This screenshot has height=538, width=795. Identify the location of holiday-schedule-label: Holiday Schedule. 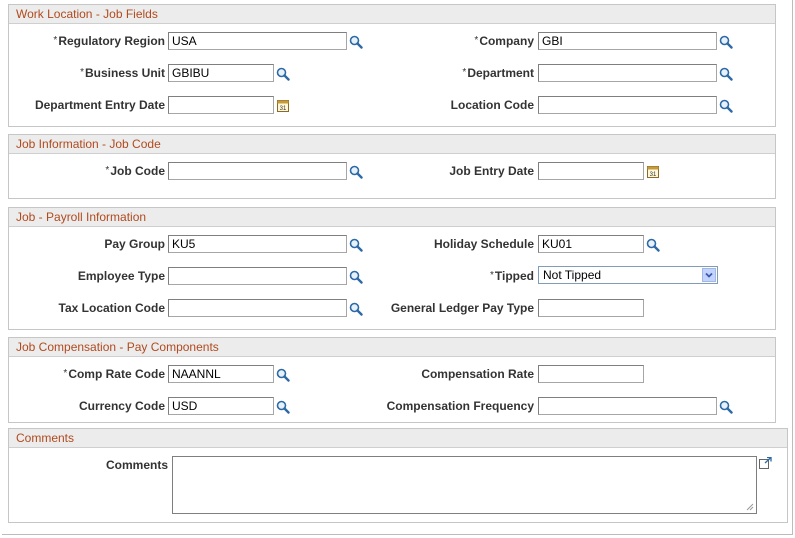
(483, 244).